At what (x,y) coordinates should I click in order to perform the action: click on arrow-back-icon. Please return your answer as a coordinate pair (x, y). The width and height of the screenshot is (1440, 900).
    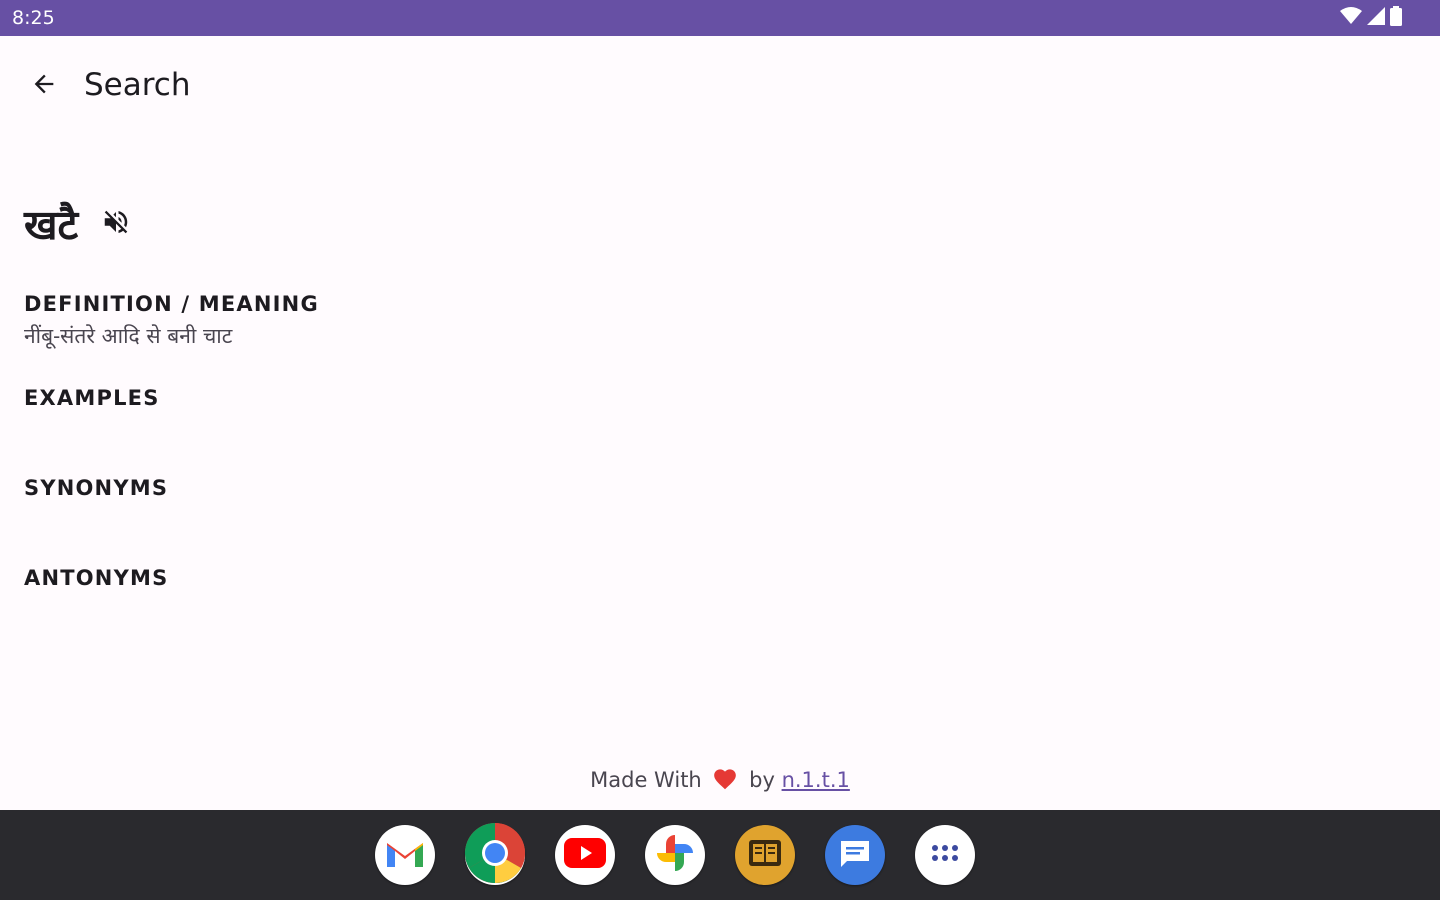
    Looking at the image, I should click on (44, 86).